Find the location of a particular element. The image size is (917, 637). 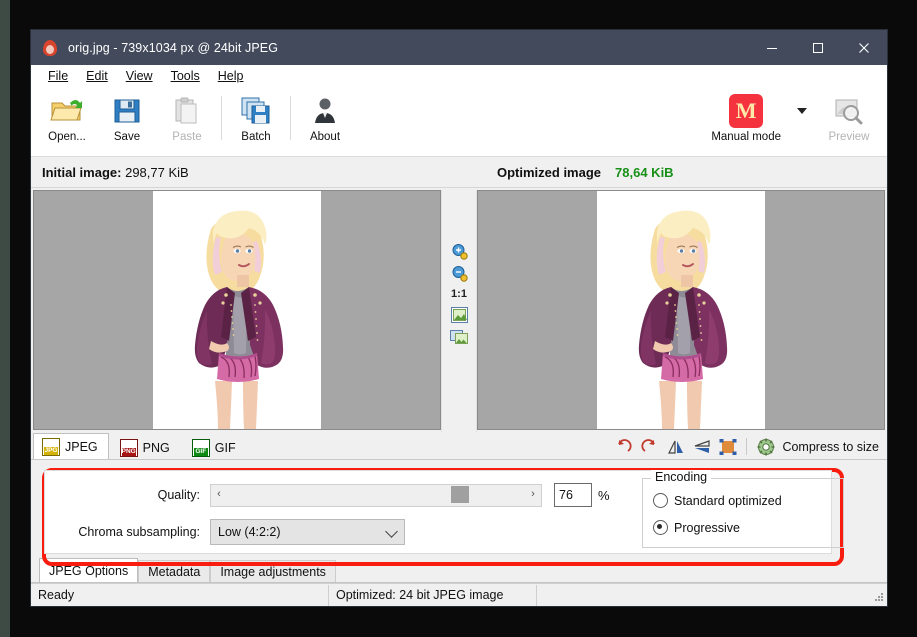

image-tools-group: Compress to size is located at coordinates (746, 446).